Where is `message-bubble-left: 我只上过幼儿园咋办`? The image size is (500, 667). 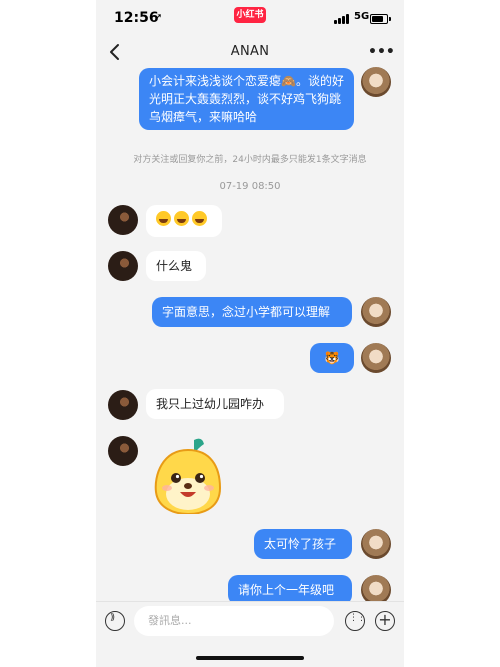 message-bubble-left: 我只上过幼儿园咋办 is located at coordinates (215, 404).